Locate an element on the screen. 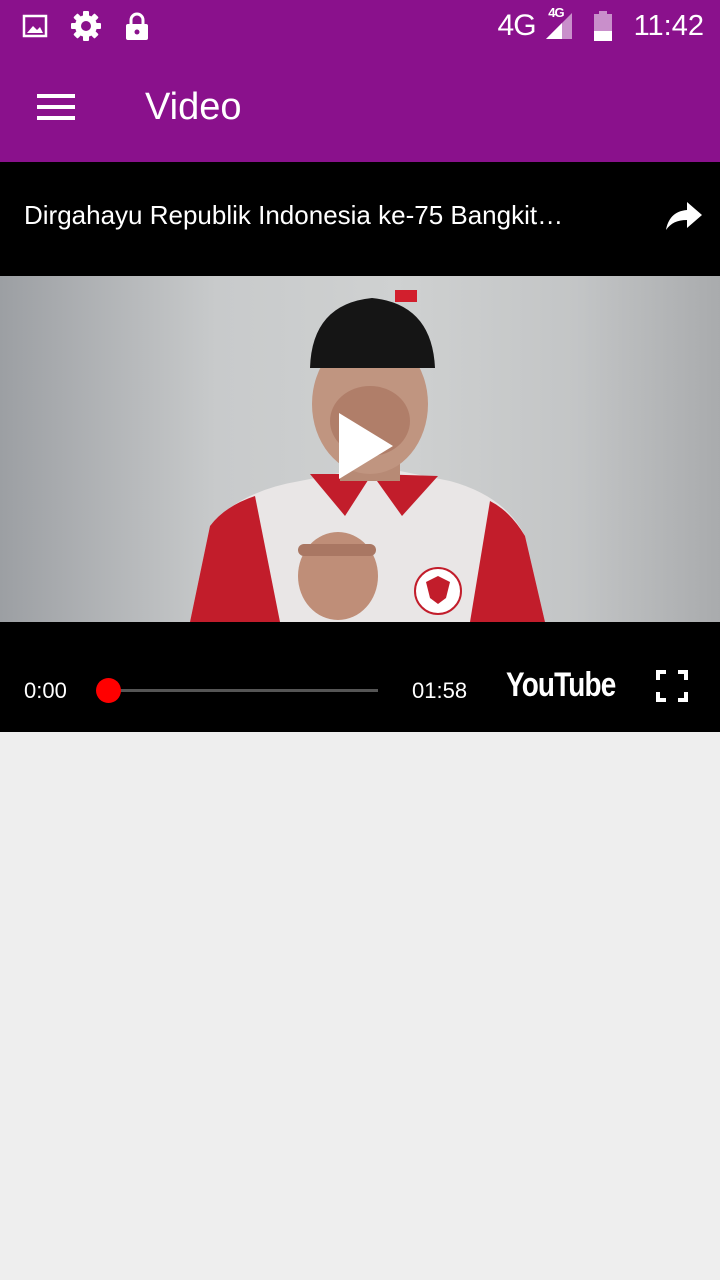 The width and height of the screenshot is (720, 1280). play-button is located at coordinates (365, 446).